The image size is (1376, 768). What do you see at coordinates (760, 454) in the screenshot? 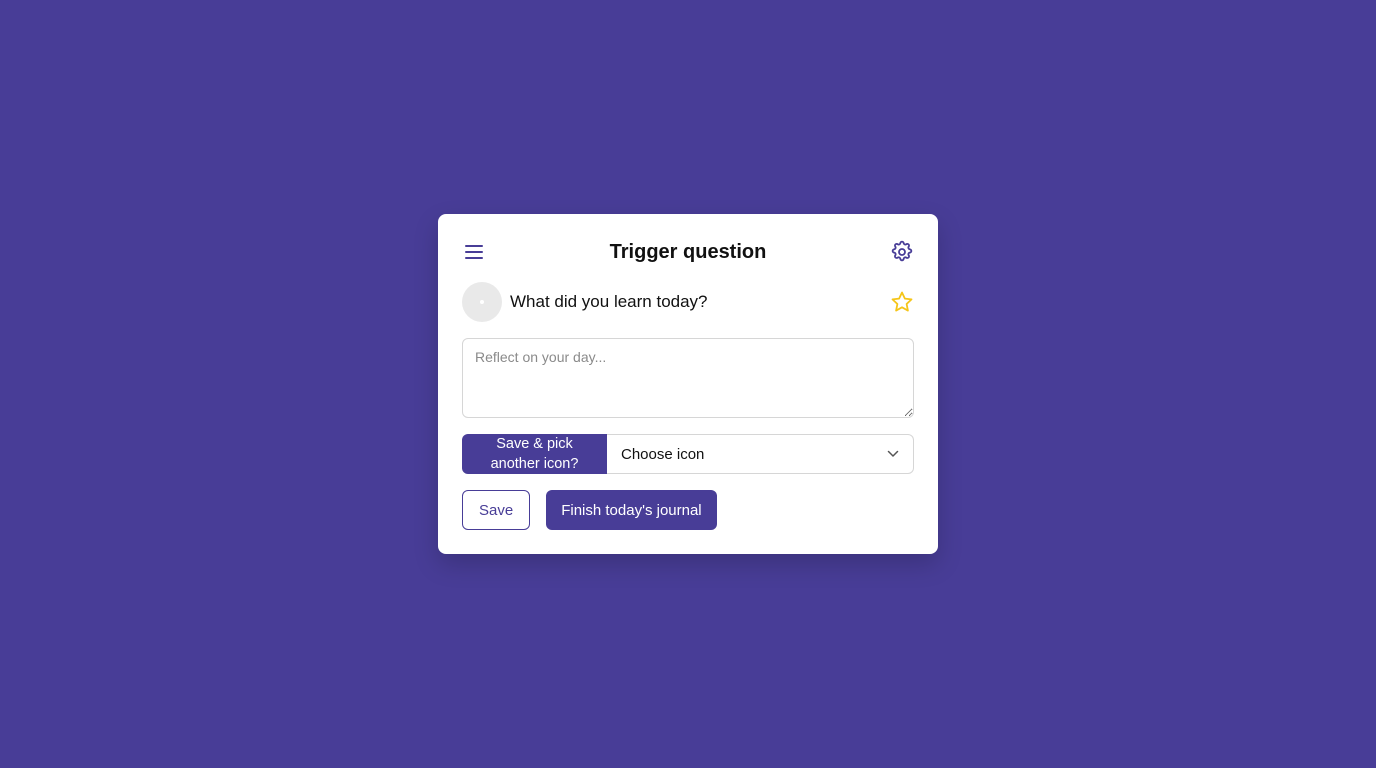
I see `choose-icon-select: Choose icon` at bounding box center [760, 454].